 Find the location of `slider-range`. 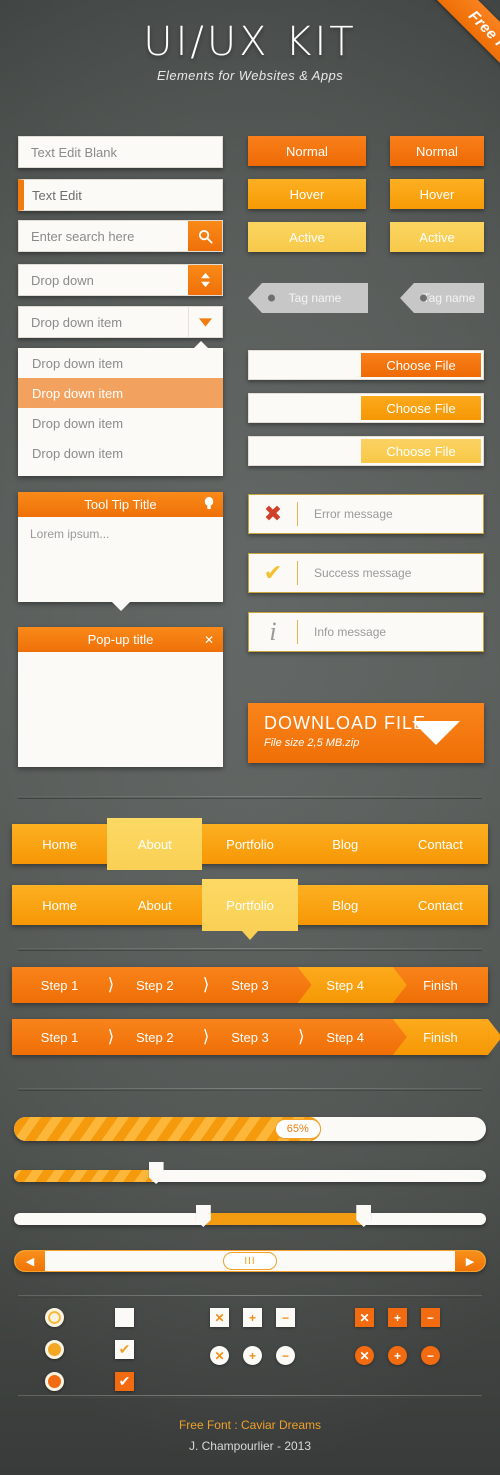

slider-range is located at coordinates (250, 1216).